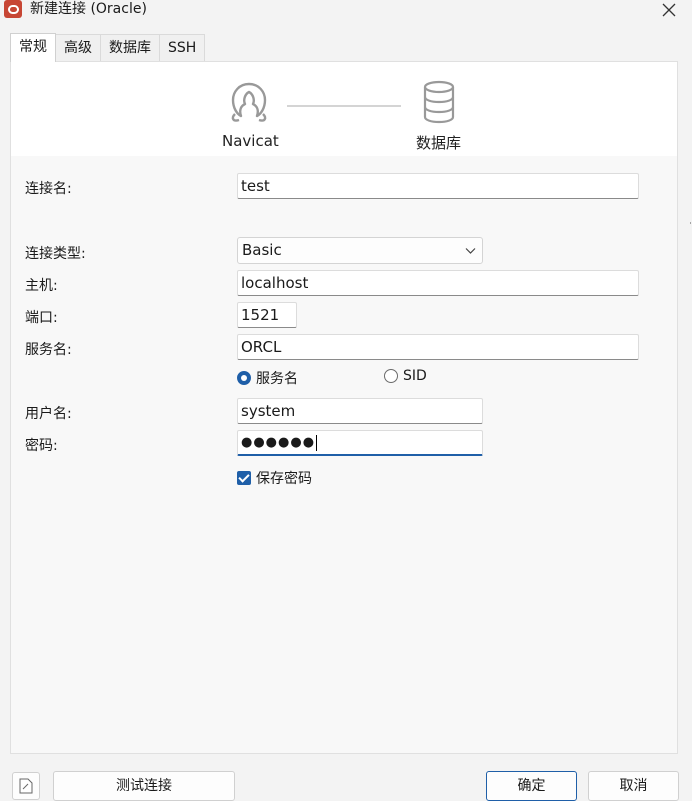  What do you see at coordinates (244, 478) in the screenshot?
I see `checkbox-box` at bounding box center [244, 478].